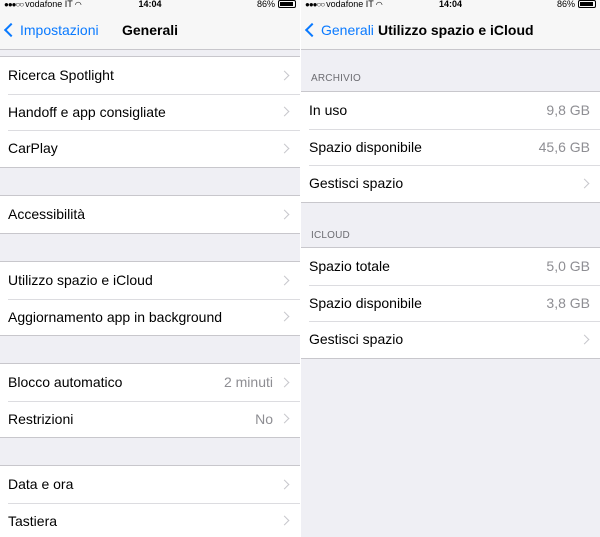 This screenshot has height=537, width=600. What do you see at coordinates (328, 110) in the screenshot?
I see `row-label: In uso` at bounding box center [328, 110].